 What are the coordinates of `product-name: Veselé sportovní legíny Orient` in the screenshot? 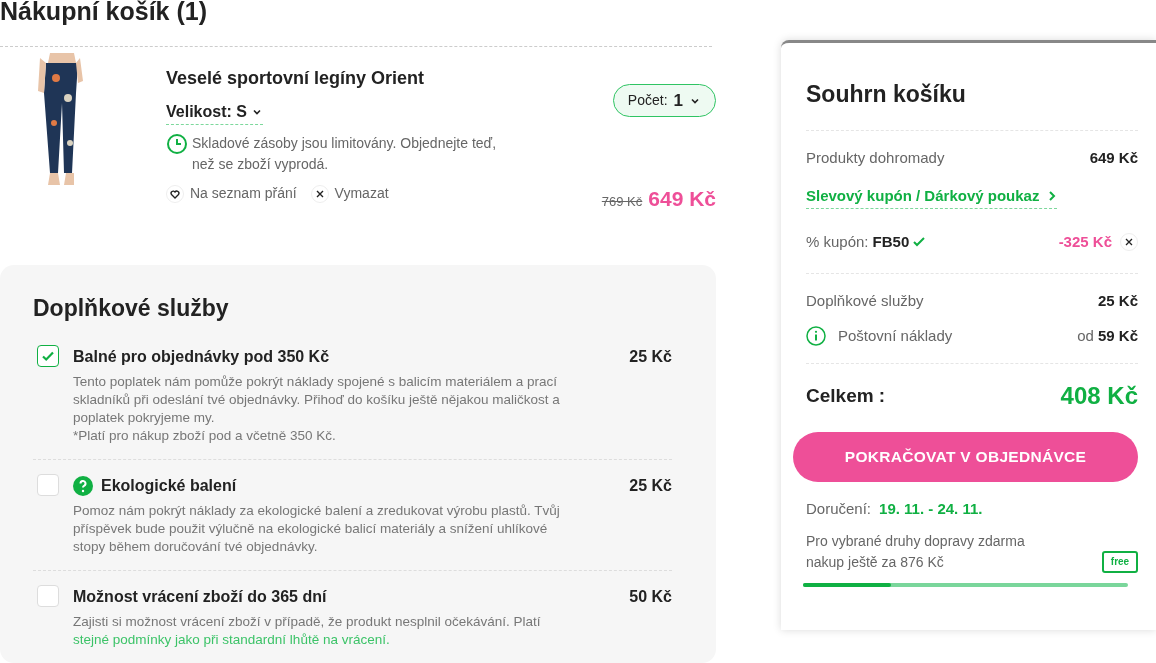 It's located at (296, 78).